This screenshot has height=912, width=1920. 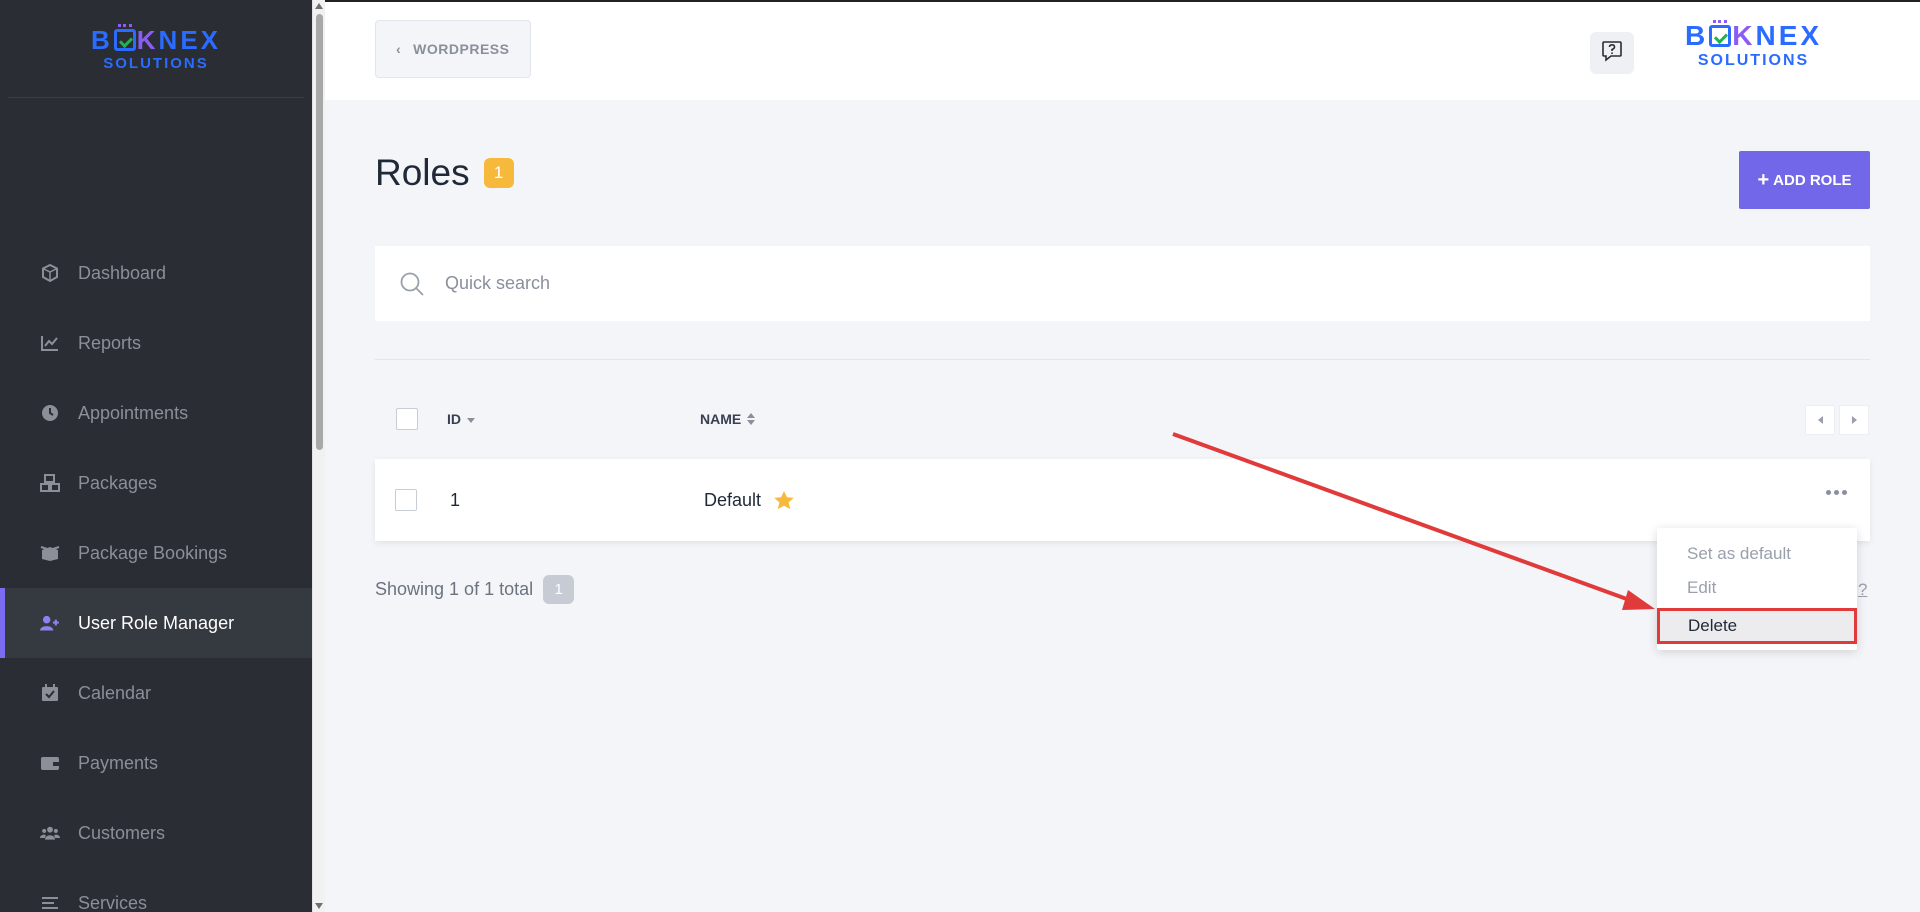 I want to click on add-role-button: + ADD ROLE, so click(x=1804, y=180).